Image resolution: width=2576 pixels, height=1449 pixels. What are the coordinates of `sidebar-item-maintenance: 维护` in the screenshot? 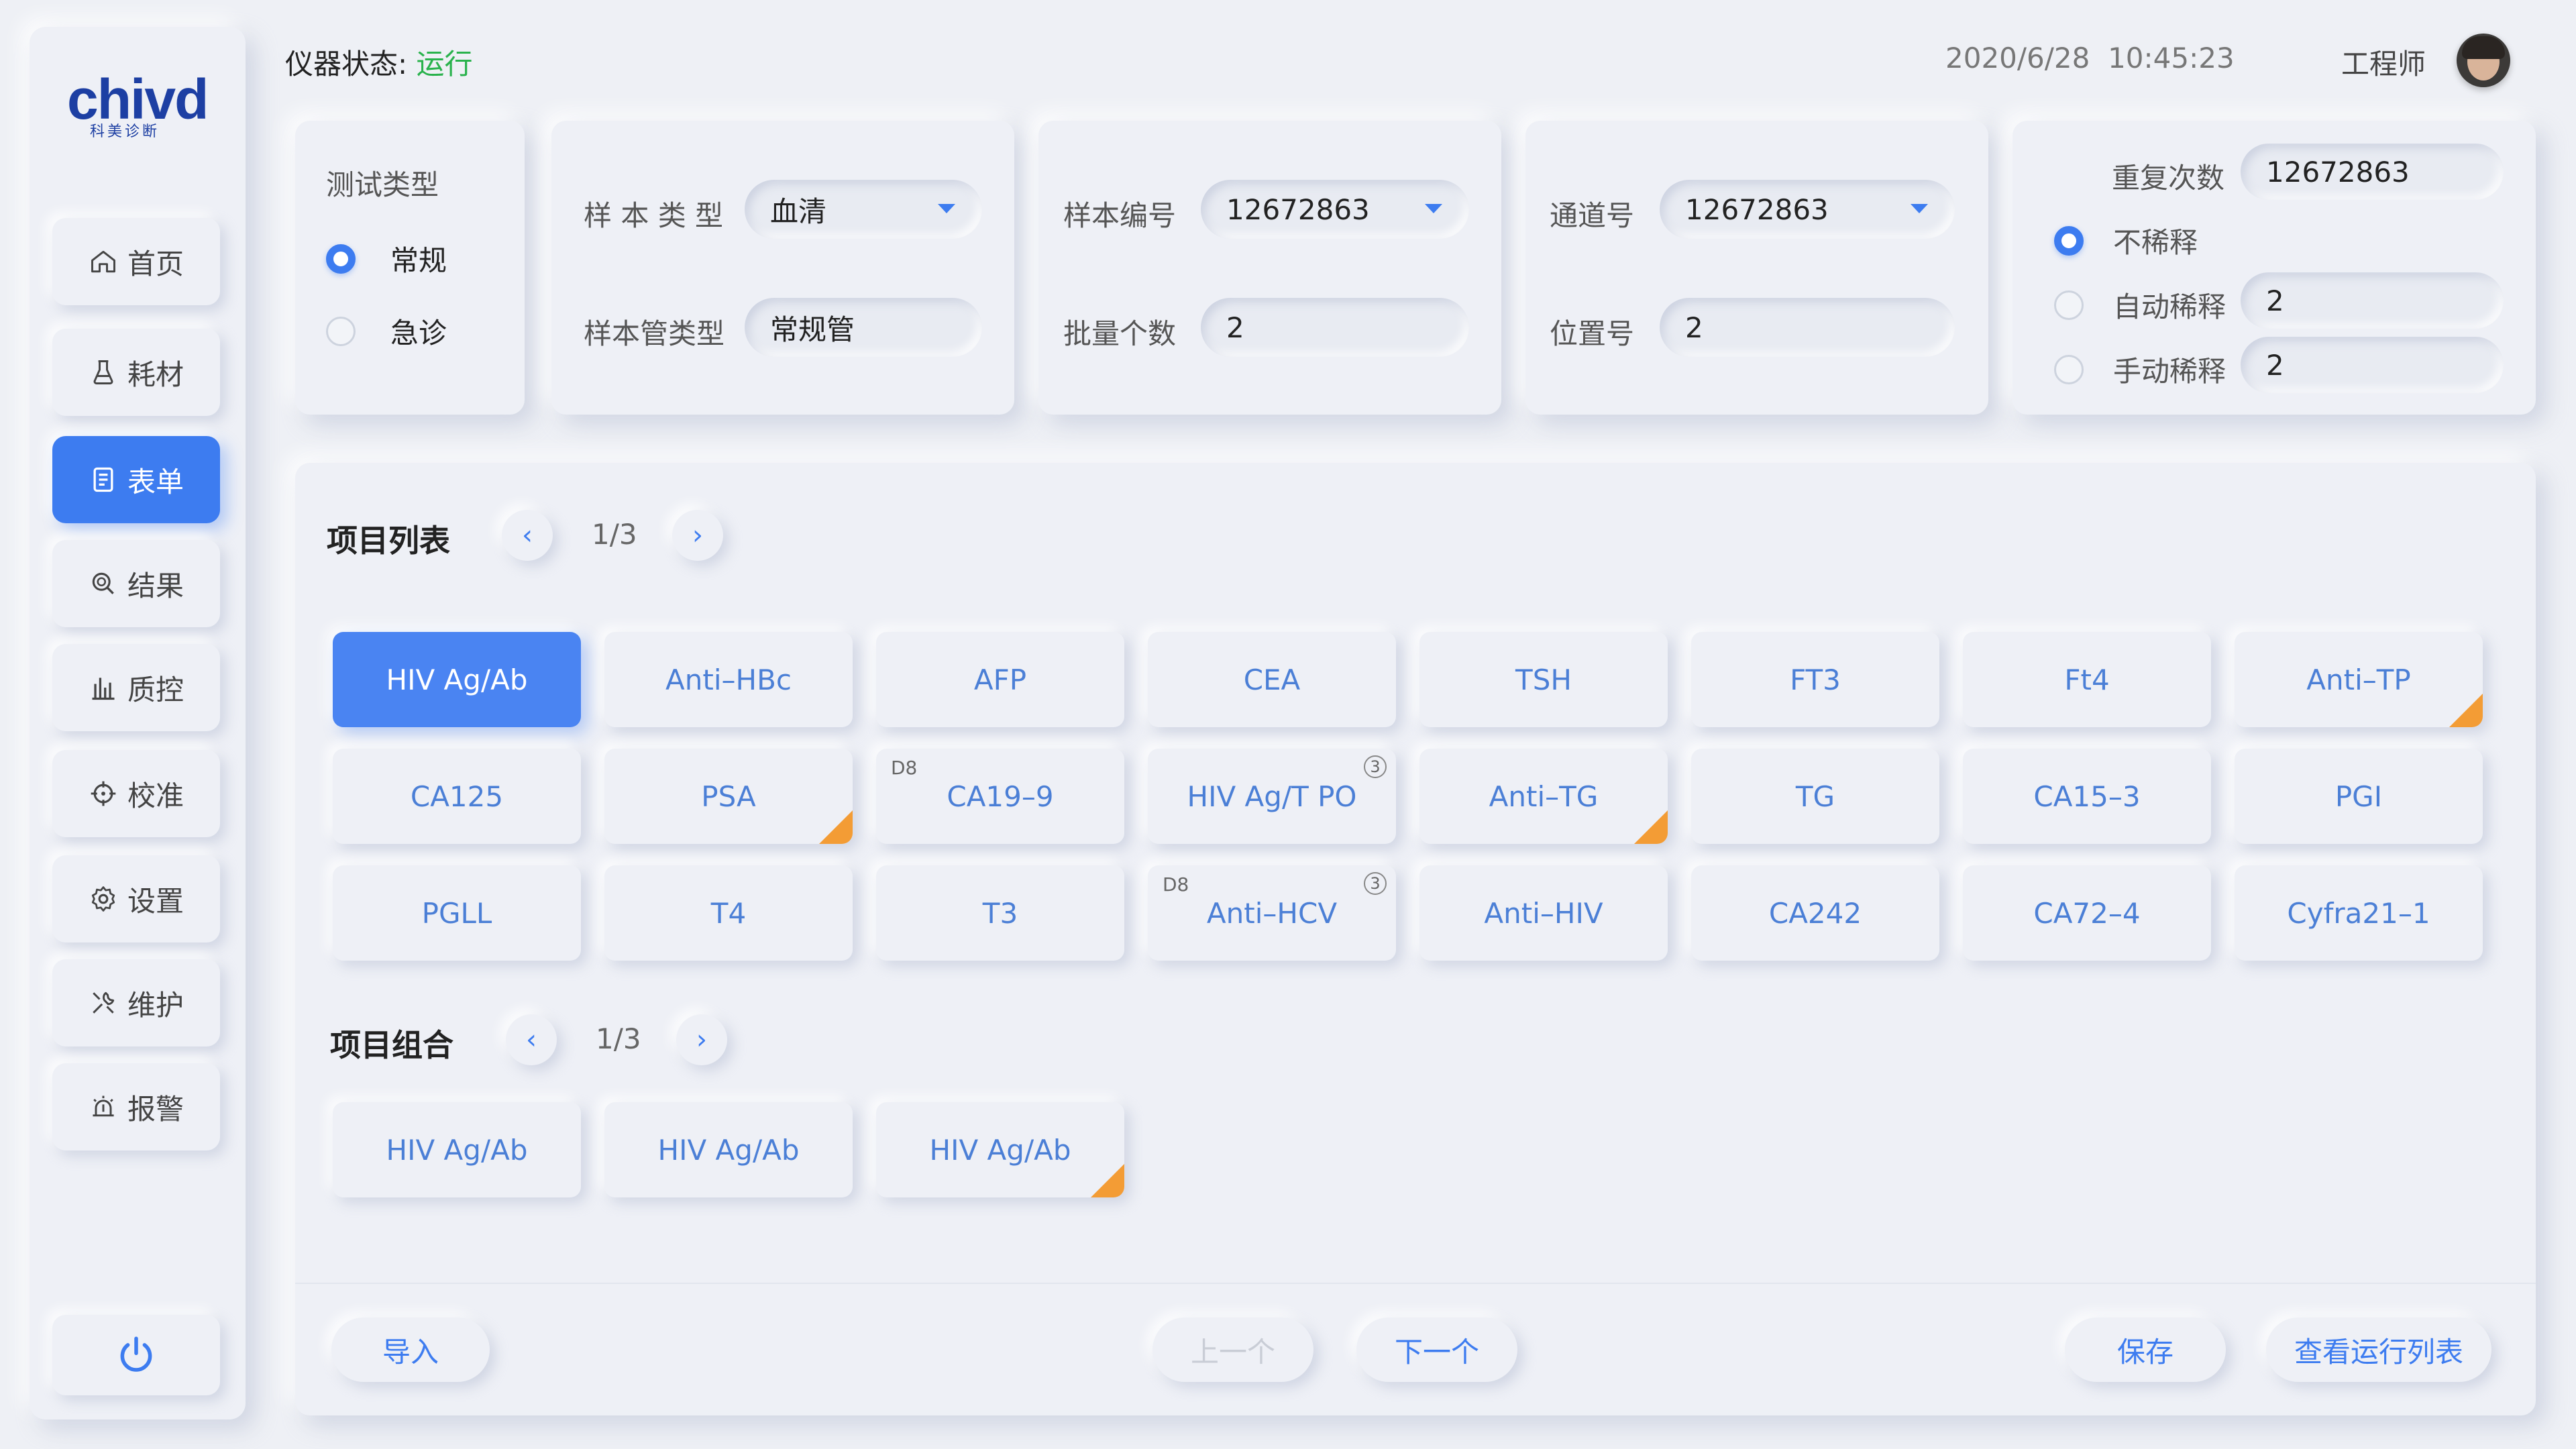 It's located at (136, 1002).